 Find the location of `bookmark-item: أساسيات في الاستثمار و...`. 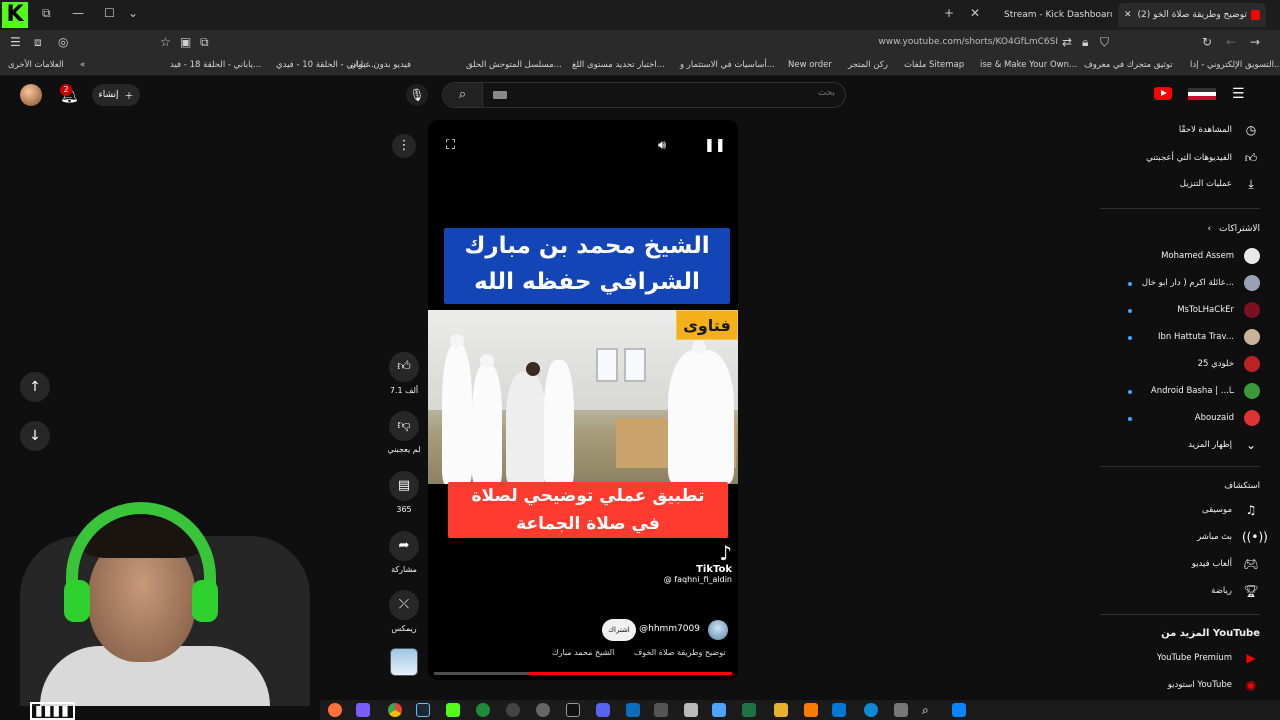

bookmark-item: أساسيات في الاستثمار و... is located at coordinates (727, 65).